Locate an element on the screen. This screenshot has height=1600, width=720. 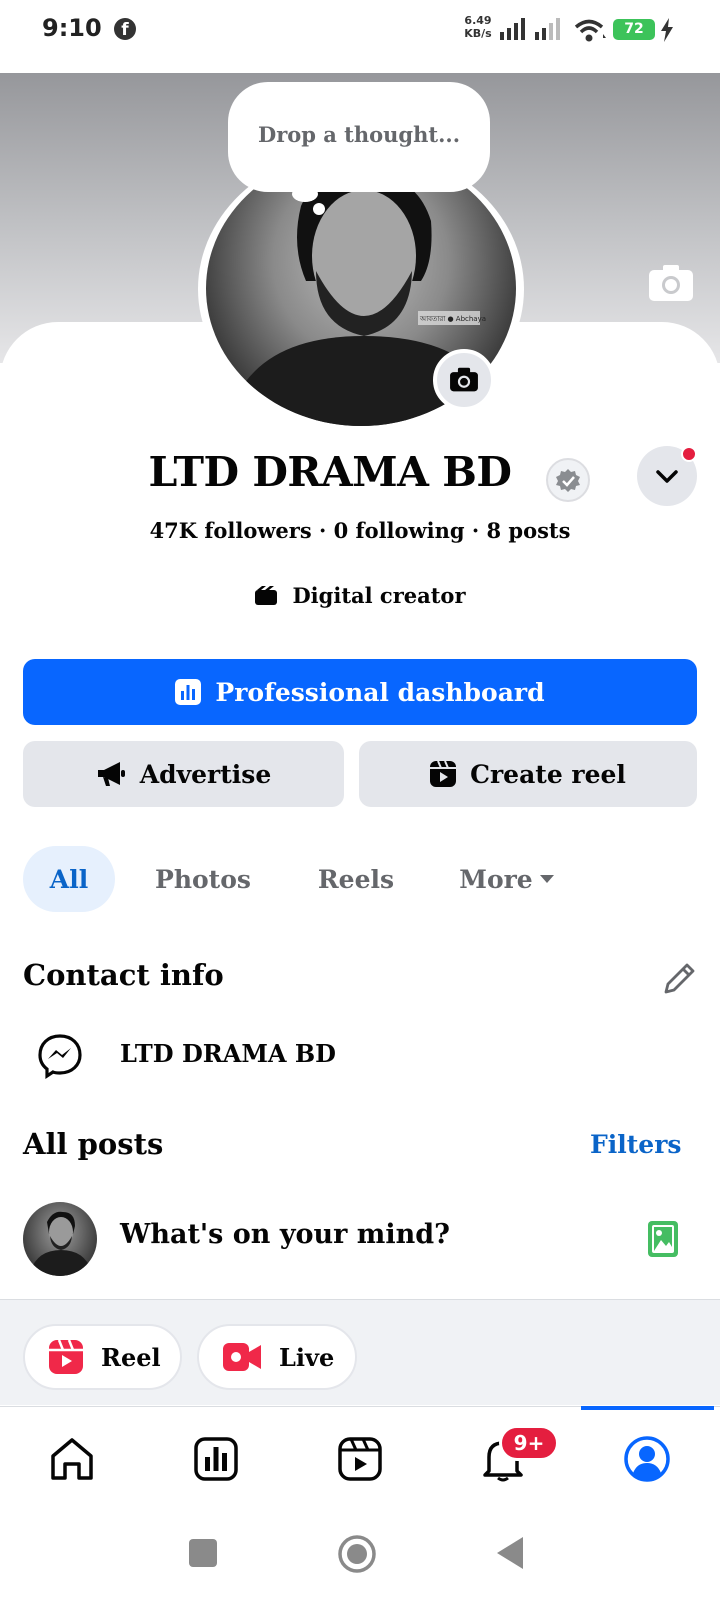
tab-photos: Photos is located at coordinates (203, 879).